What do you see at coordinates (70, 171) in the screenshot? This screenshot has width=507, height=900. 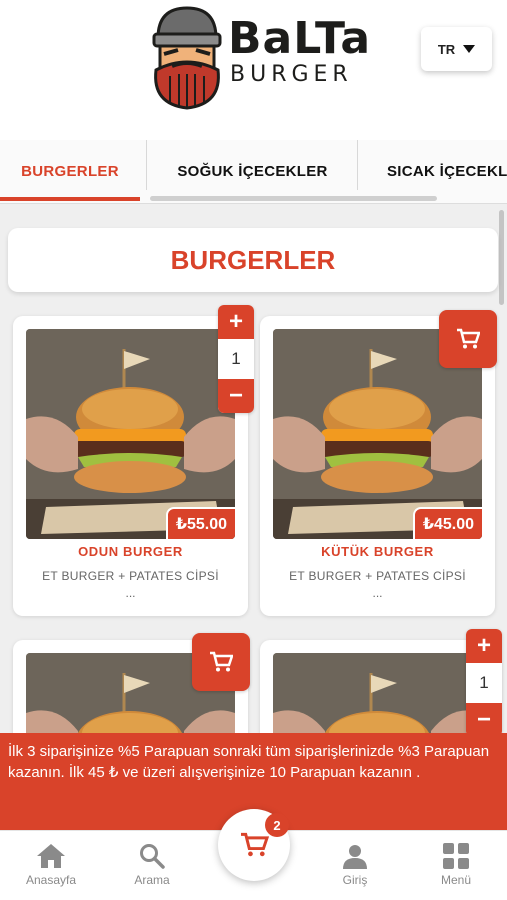 I see `tab-burgerler: BURGERLER` at bounding box center [70, 171].